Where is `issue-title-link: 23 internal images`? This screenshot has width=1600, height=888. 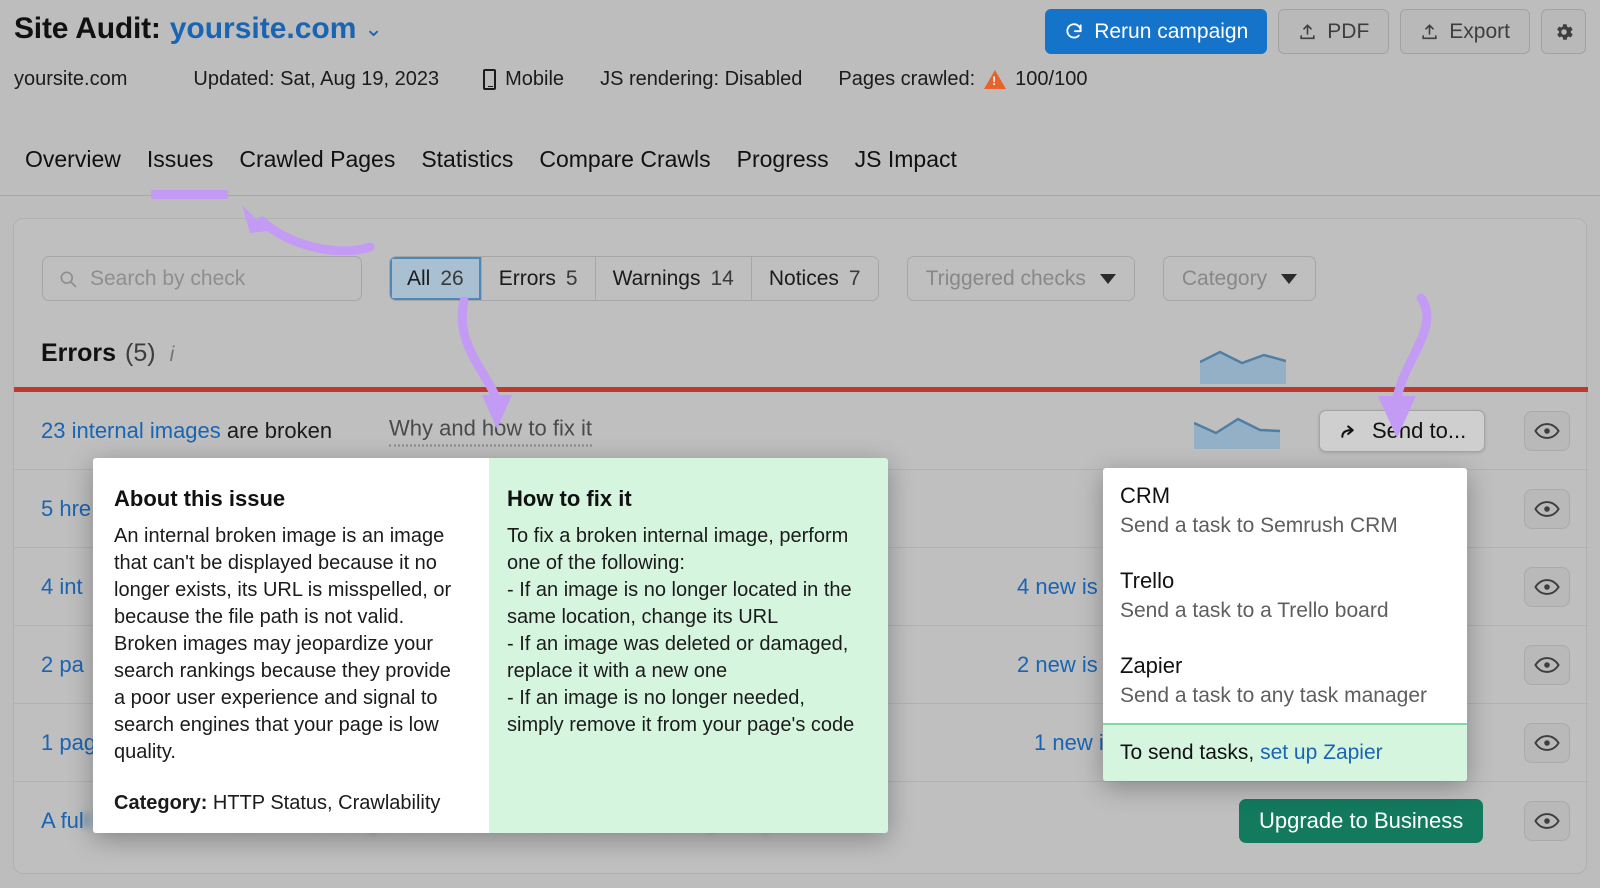 issue-title-link: 23 internal images is located at coordinates (131, 430).